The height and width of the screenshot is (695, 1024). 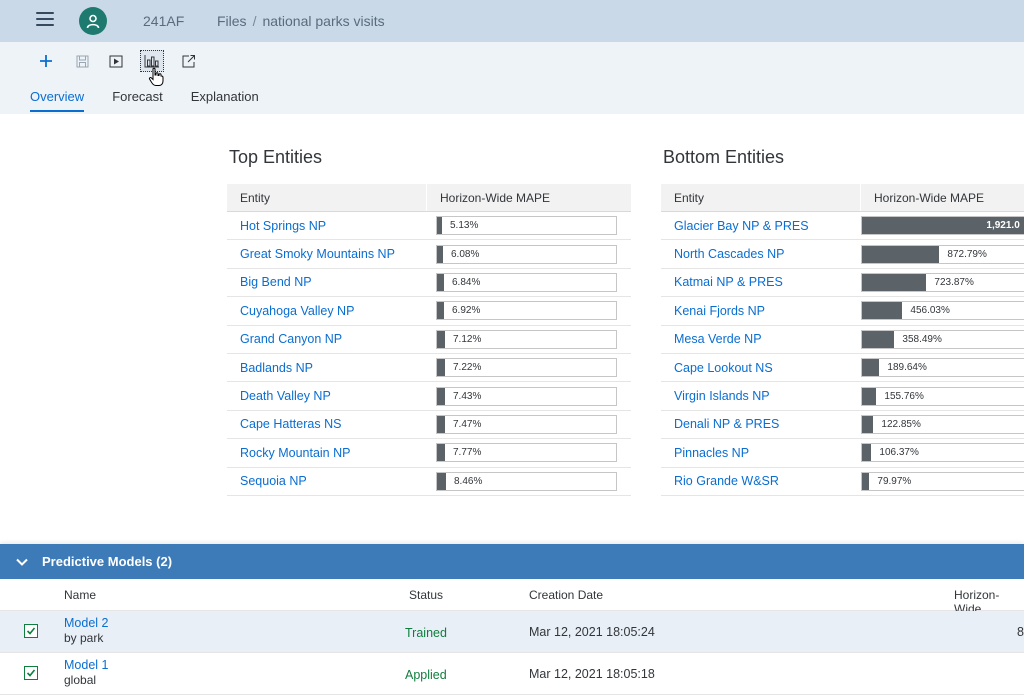 What do you see at coordinates (331, 453) in the screenshot?
I see `entity-link: Rocky Mountain NP` at bounding box center [331, 453].